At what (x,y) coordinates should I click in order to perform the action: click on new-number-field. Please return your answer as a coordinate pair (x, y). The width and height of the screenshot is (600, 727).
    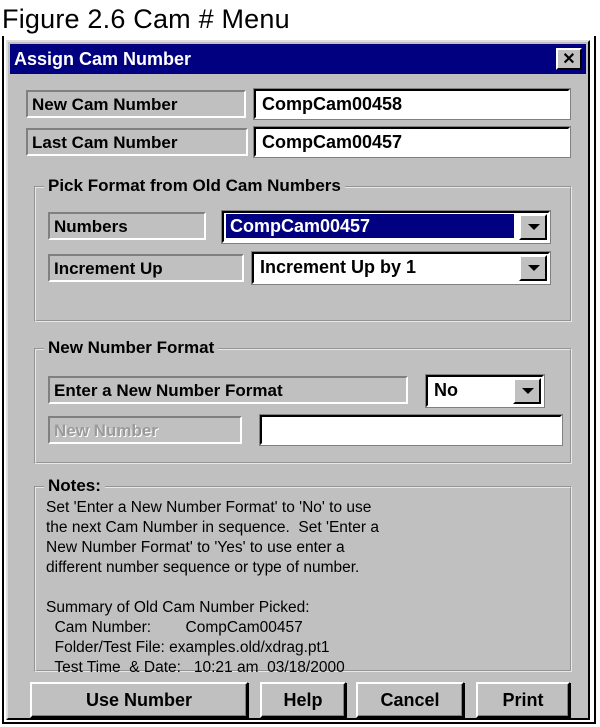
    Looking at the image, I should click on (411, 430).